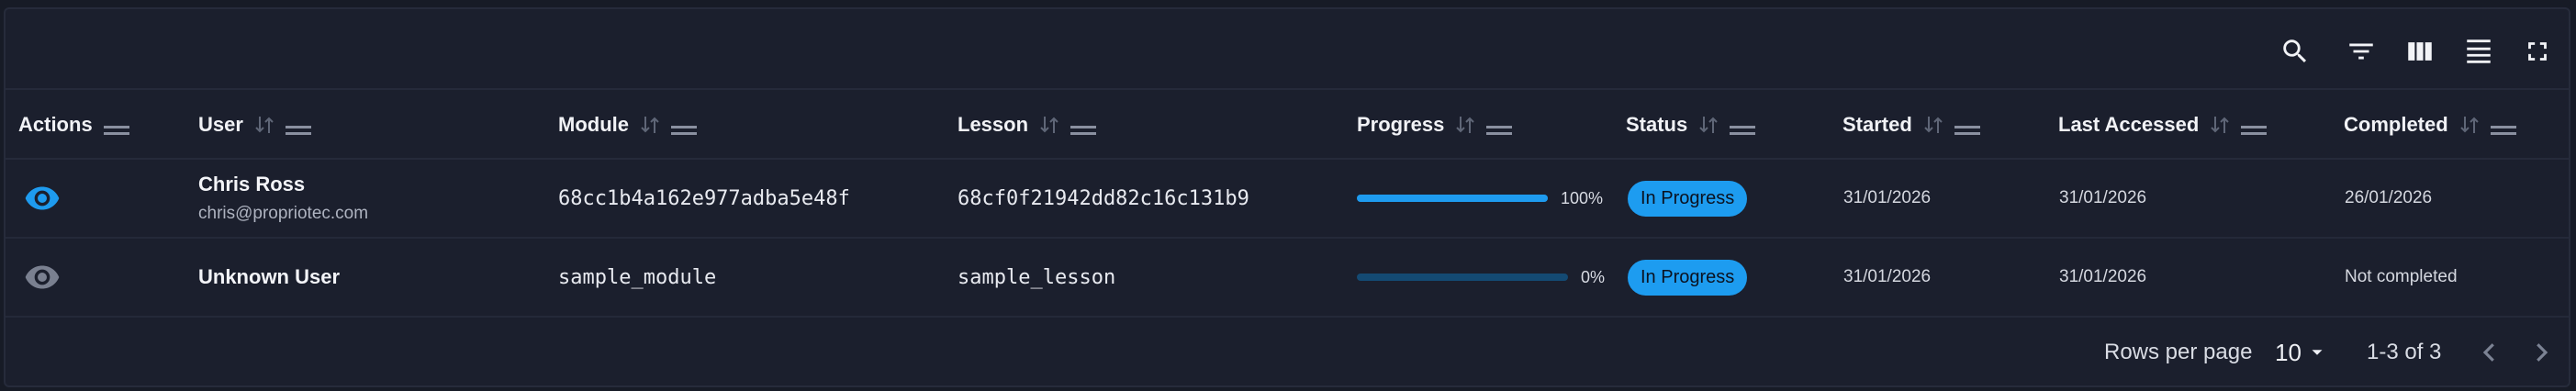 This screenshot has height=391, width=2576. What do you see at coordinates (220, 125) in the screenshot?
I see `column-header-label: User` at bounding box center [220, 125].